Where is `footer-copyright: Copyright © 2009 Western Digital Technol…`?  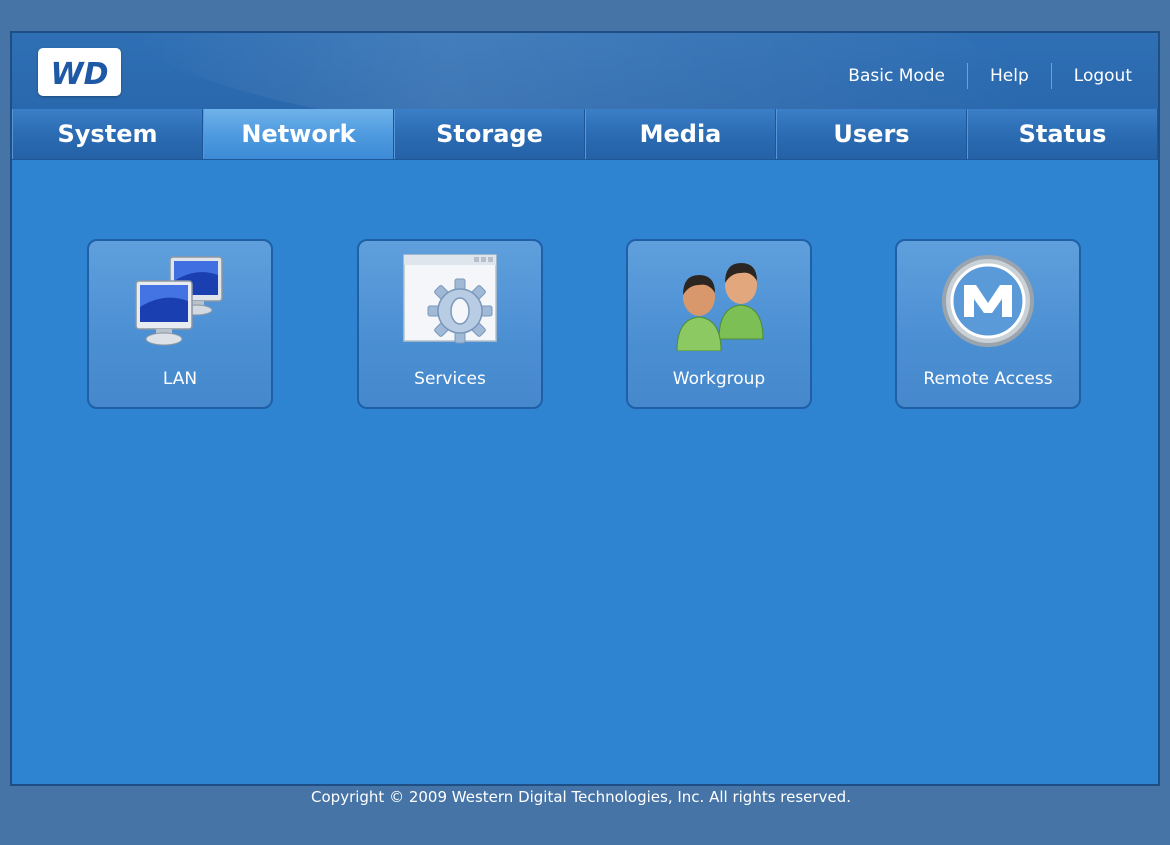 footer-copyright: Copyright © 2009 Western Digital Technol… is located at coordinates (581, 797).